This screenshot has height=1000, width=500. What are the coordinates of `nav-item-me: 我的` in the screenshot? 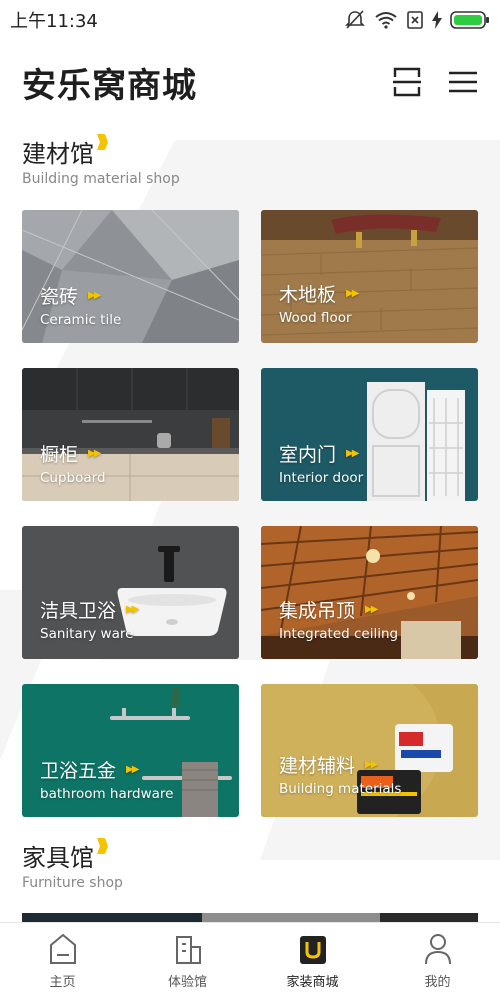 It's located at (437, 961).